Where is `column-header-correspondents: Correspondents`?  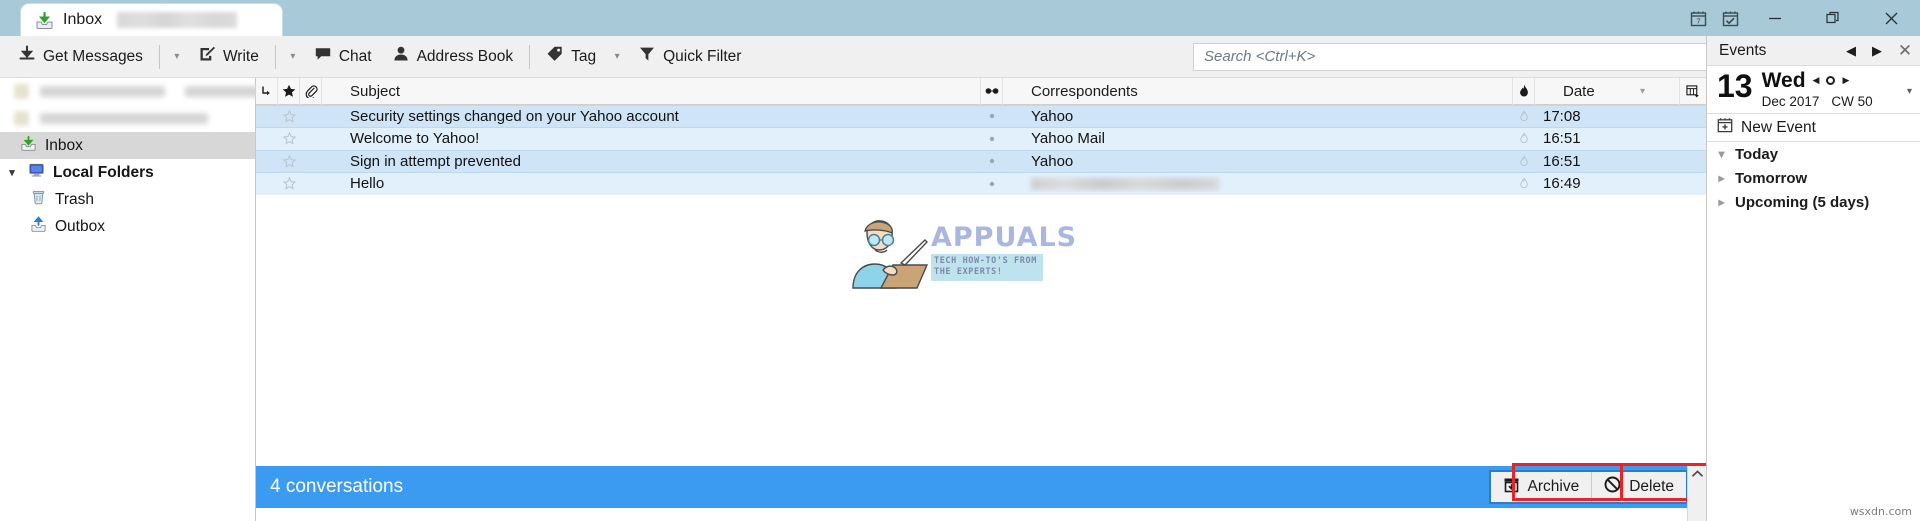
column-header-correspondents: Correspondents is located at coordinates (1258, 91).